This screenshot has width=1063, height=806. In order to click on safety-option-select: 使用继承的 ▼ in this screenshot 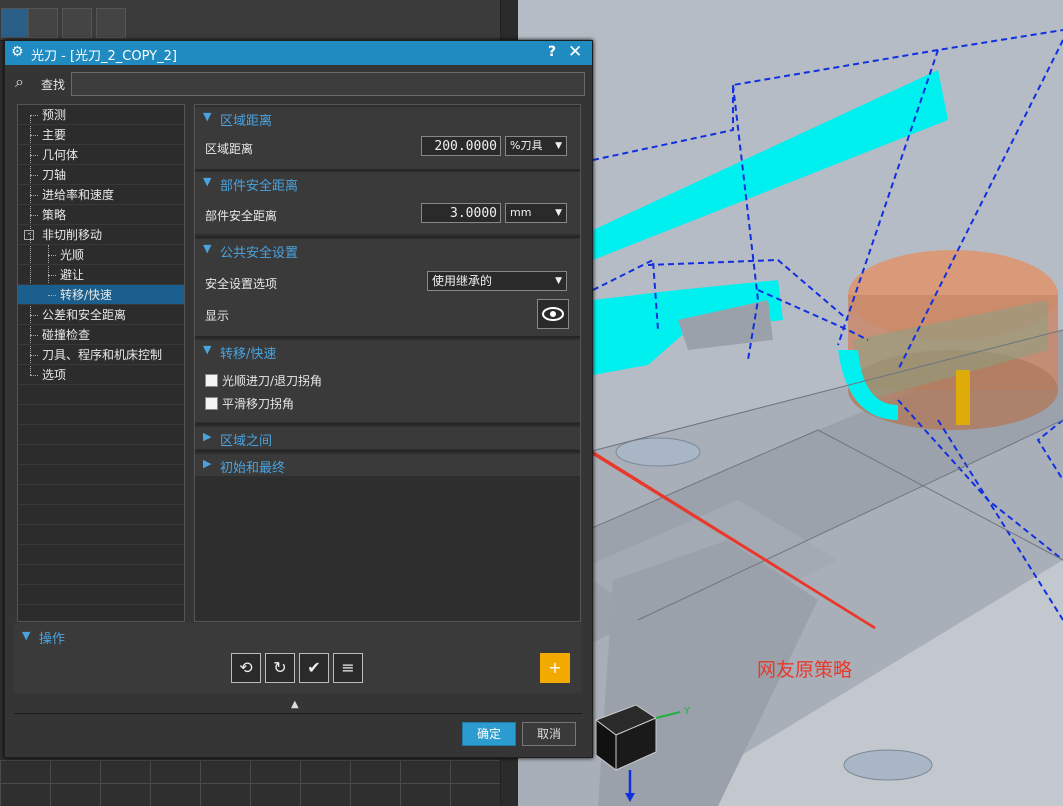, I will do `click(497, 281)`.